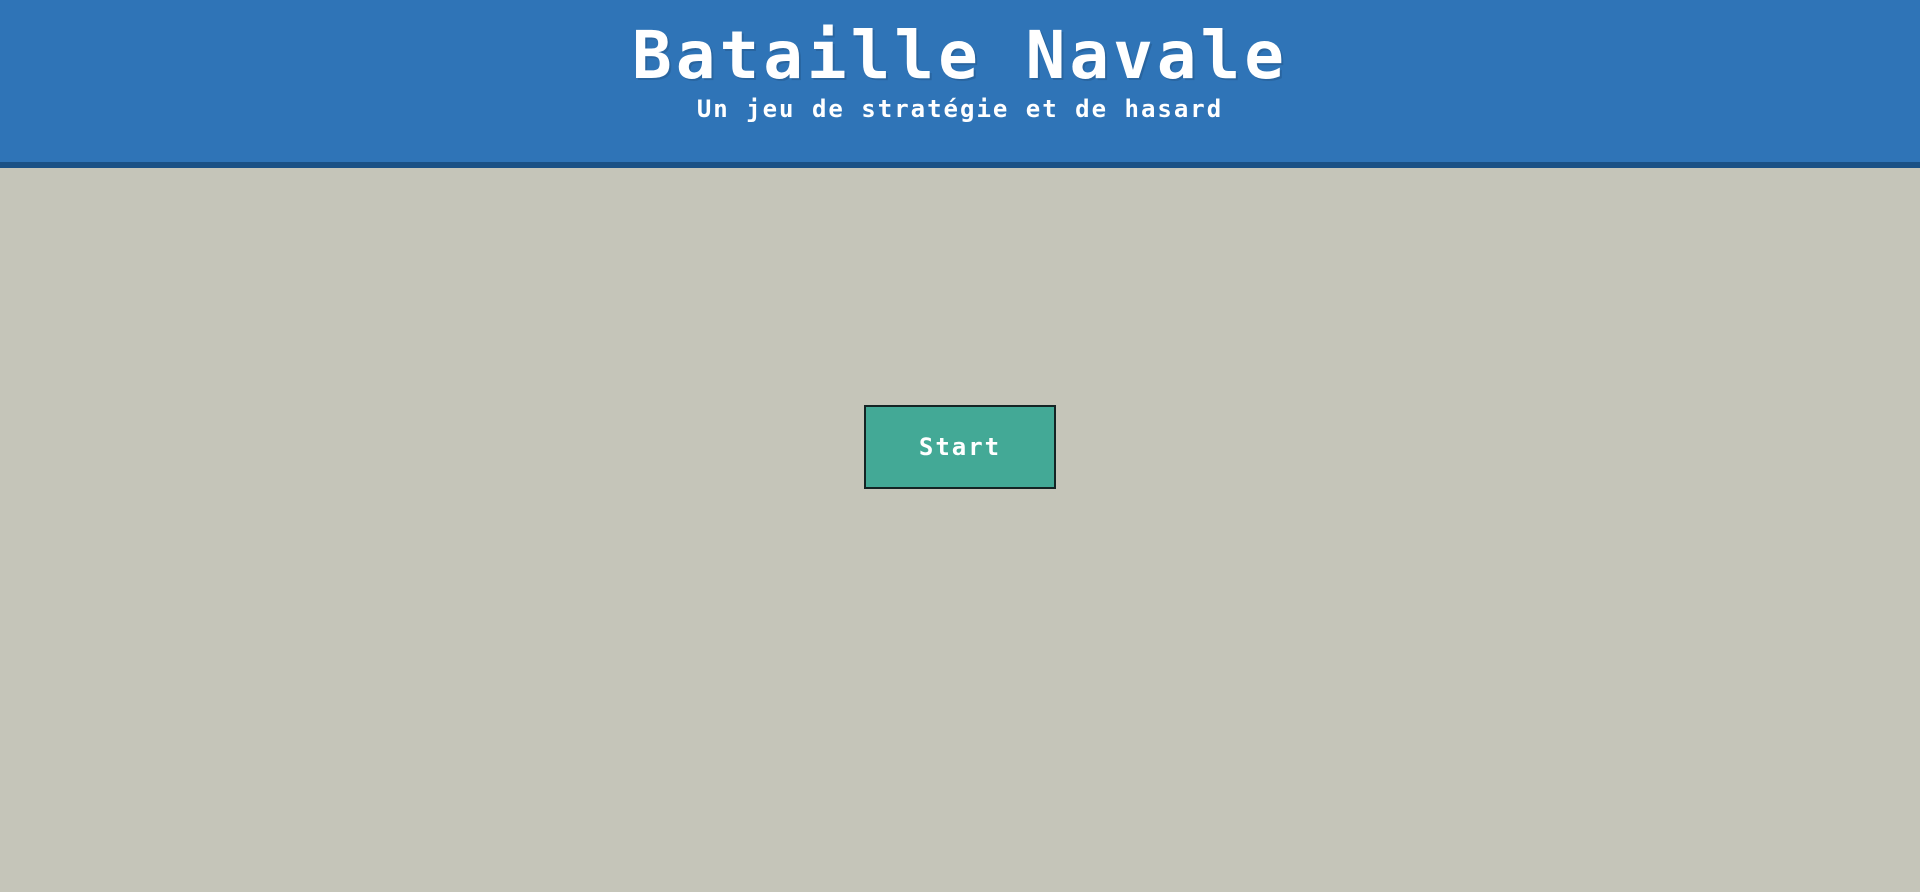 The width and height of the screenshot is (1920, 892). What do you see at coordinates (960, 55) in the screenshot?
I see `game-title: Bataille Navale` at bounding box center [960, 55].